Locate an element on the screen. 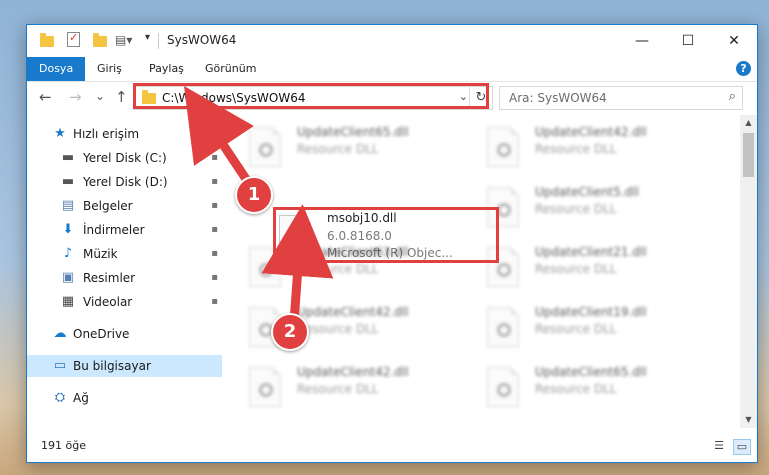 This screenshot has width=769, height=475. sidebar-item-this-pc: ▭ Bu bilgisayar is located at coordinates (124, 366).